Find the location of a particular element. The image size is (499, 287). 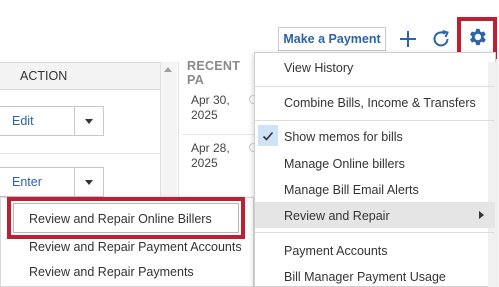

make-a-payment-button: Make a Payment is located at coordinates (332, 39).